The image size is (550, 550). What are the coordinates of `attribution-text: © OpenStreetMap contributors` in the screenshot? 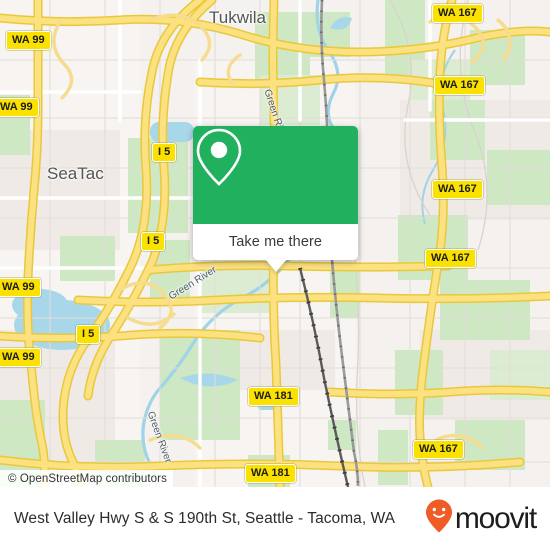 It's located at (87, 478).